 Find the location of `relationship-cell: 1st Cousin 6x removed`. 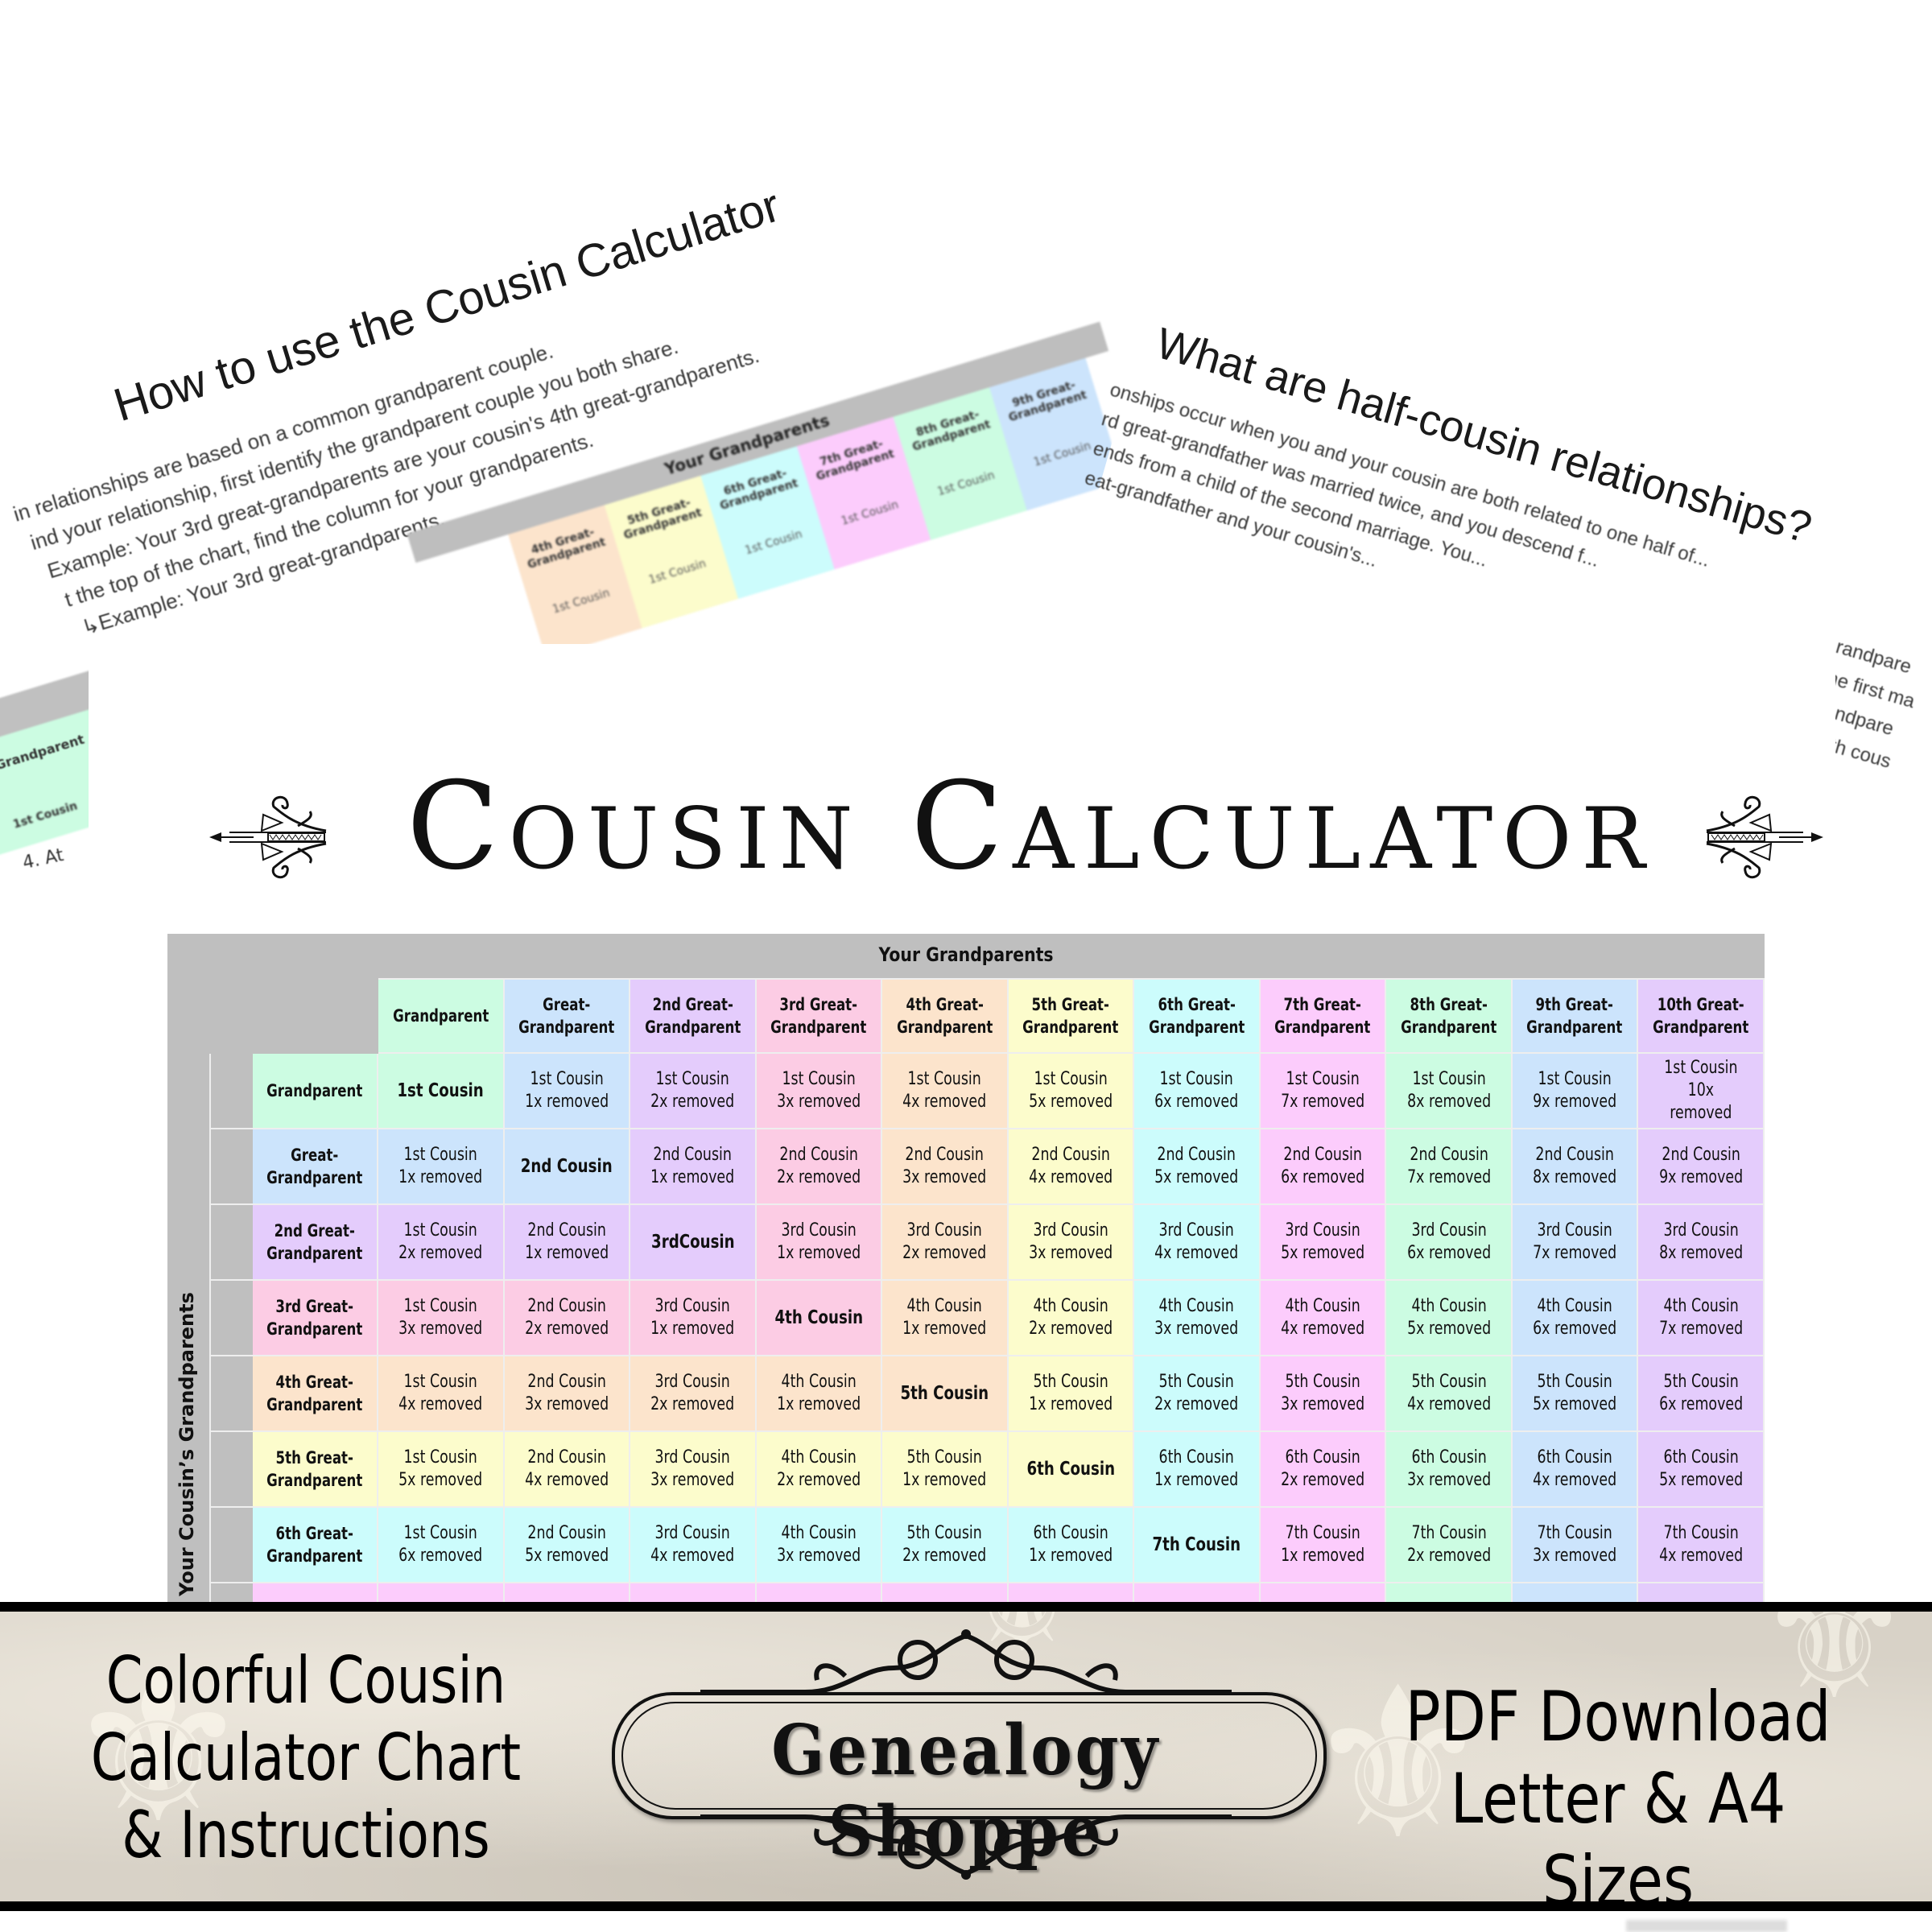

relationship-cell: 1st Cousin 6x removed is located at coordinates (441, 1544).